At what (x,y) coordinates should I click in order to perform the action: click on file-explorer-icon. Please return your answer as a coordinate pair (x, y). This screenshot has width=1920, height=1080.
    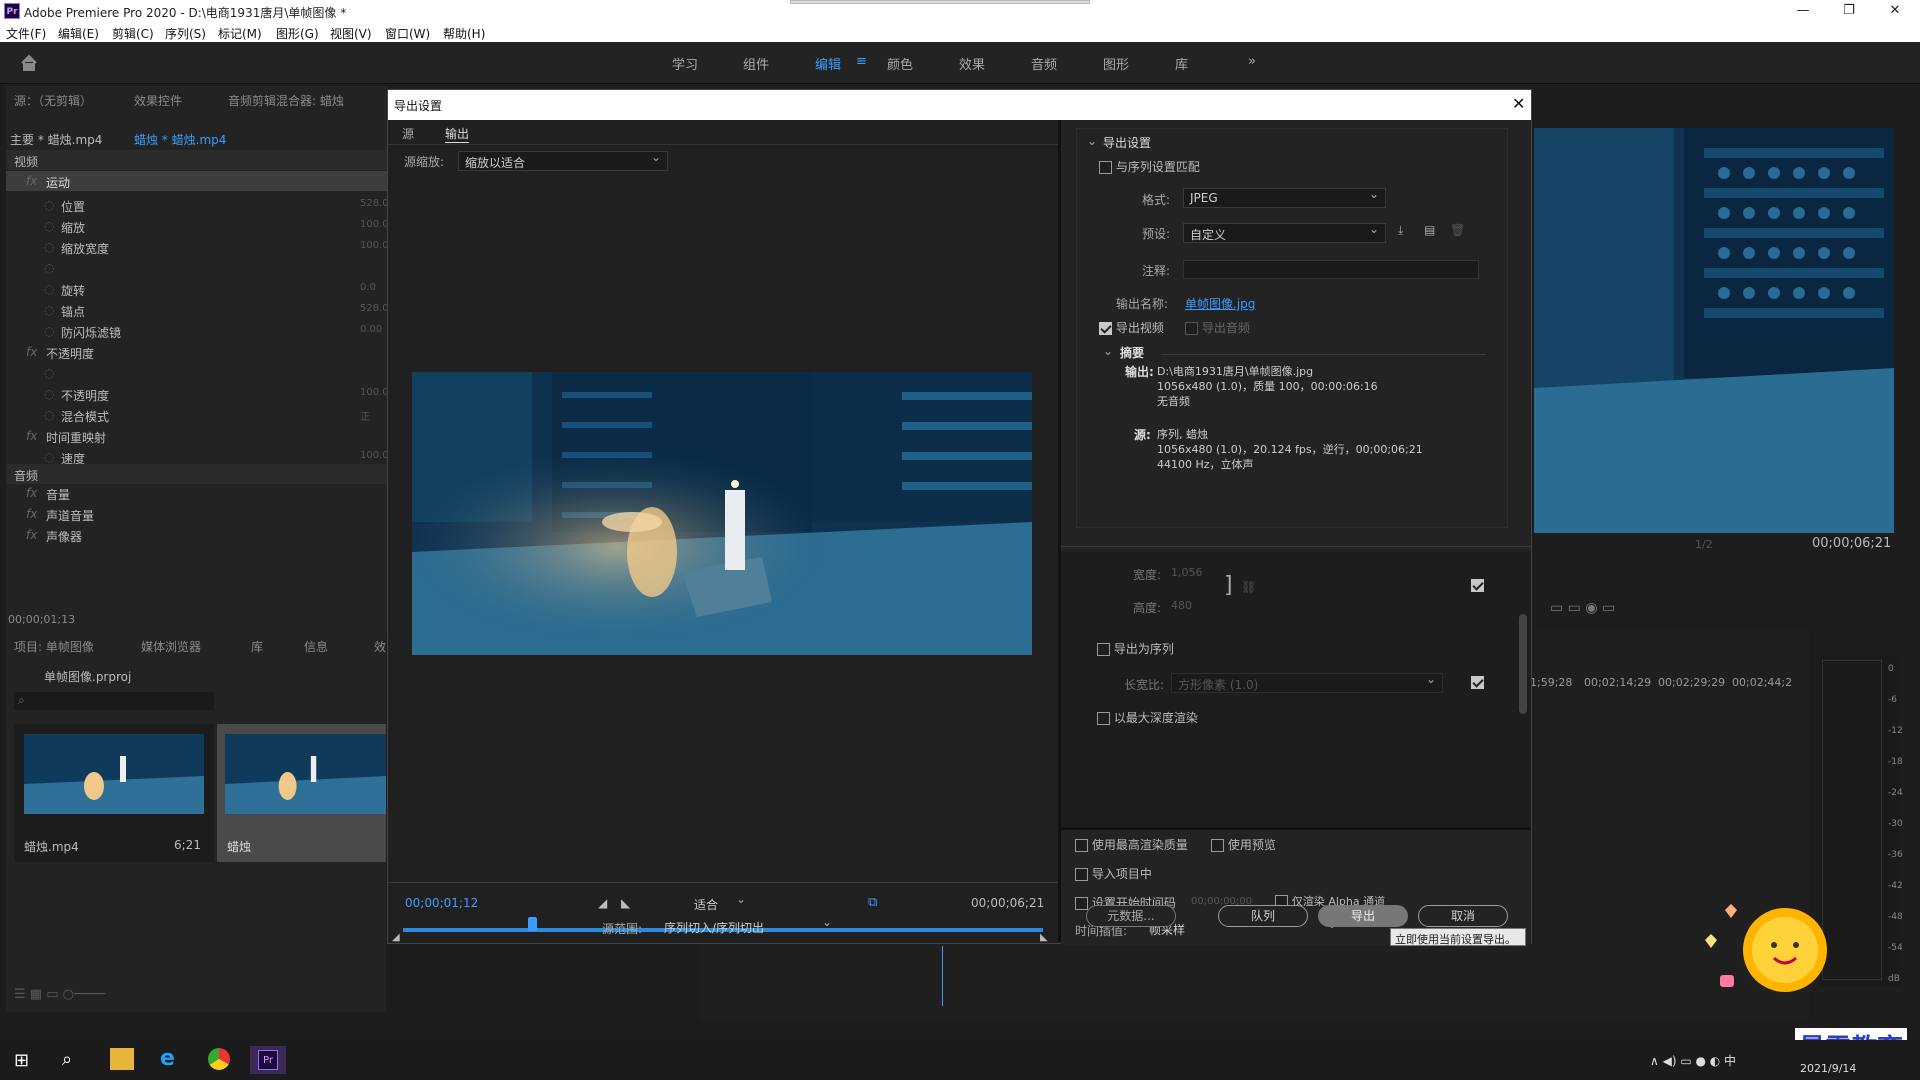
    Looking at the image, I should click on (122, 1059).